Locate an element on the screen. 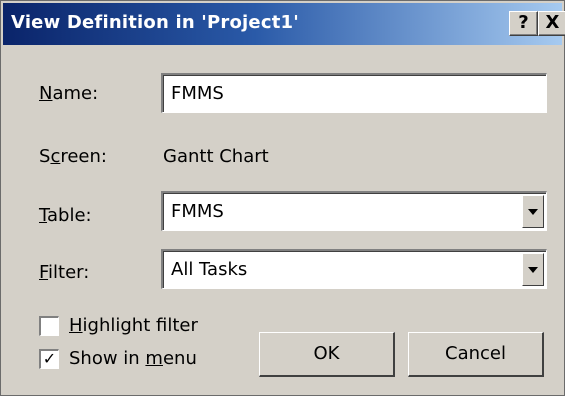  table-label: Table: is located at coordinates (65, 215).